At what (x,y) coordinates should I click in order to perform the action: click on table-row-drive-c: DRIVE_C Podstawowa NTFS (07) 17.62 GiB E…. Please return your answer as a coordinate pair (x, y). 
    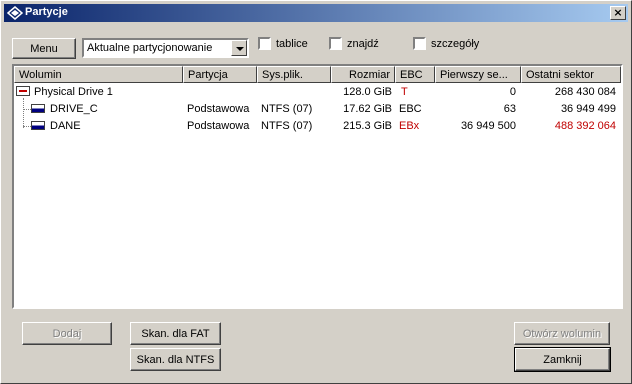
    Looking at the image, I should click on (317, 109).